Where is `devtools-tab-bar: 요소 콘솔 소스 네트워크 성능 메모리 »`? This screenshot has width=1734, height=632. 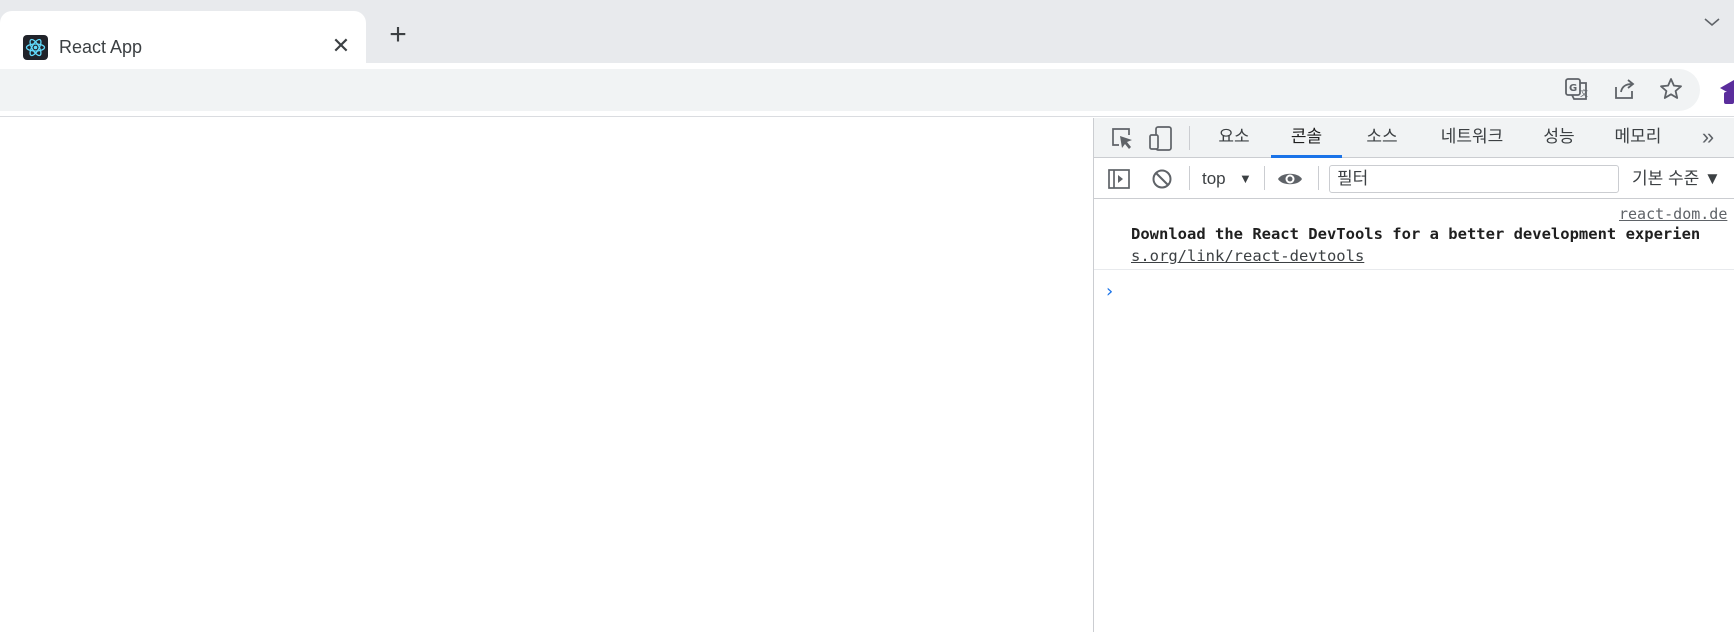 devtools-tab-bar: 요소 콘솔 소스 네트워크 성능 메모리 » is located at coordinates (1414, 138).